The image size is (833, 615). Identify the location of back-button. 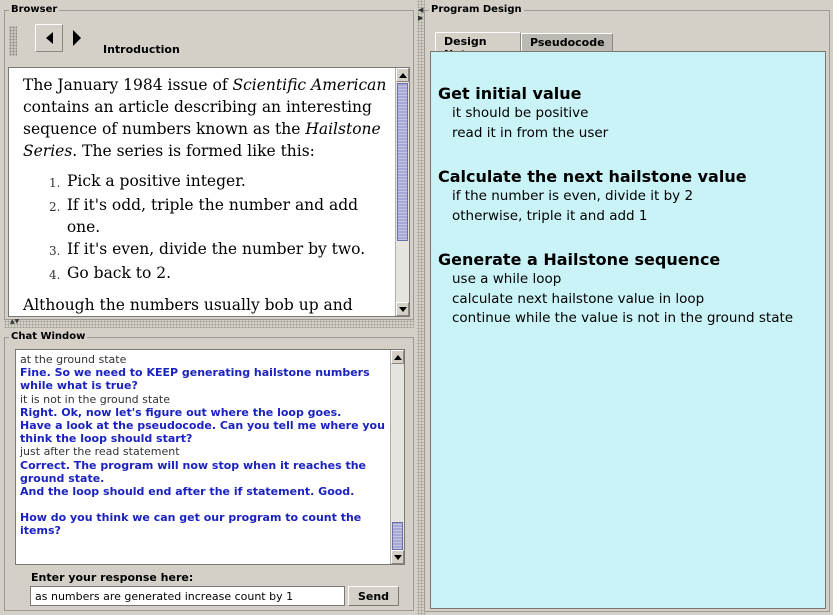
(49, 38).